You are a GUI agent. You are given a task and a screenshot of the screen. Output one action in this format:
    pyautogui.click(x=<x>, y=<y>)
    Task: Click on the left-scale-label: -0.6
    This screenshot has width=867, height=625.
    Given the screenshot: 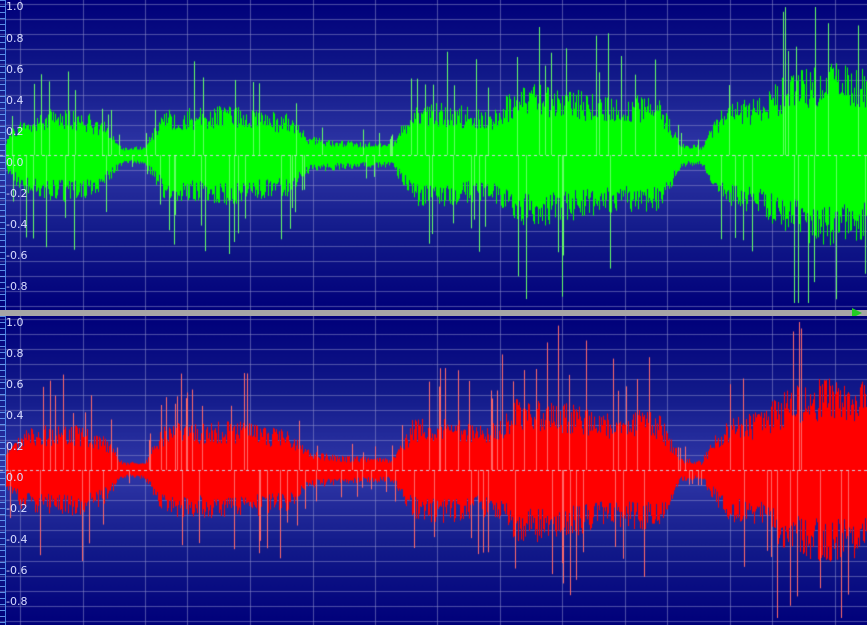 What is the action you would take?
    pyautogui.click(x=17, y=255)
    